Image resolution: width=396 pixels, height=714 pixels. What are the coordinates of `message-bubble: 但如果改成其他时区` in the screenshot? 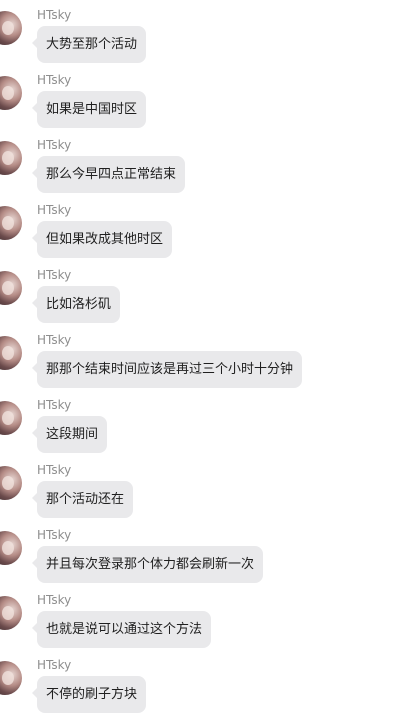 It's located at (102, 239).